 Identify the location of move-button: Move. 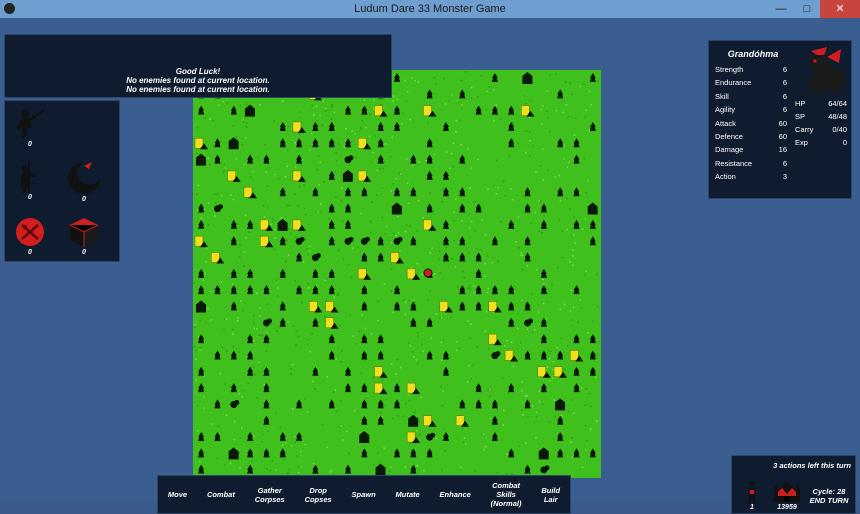
(177, 494).